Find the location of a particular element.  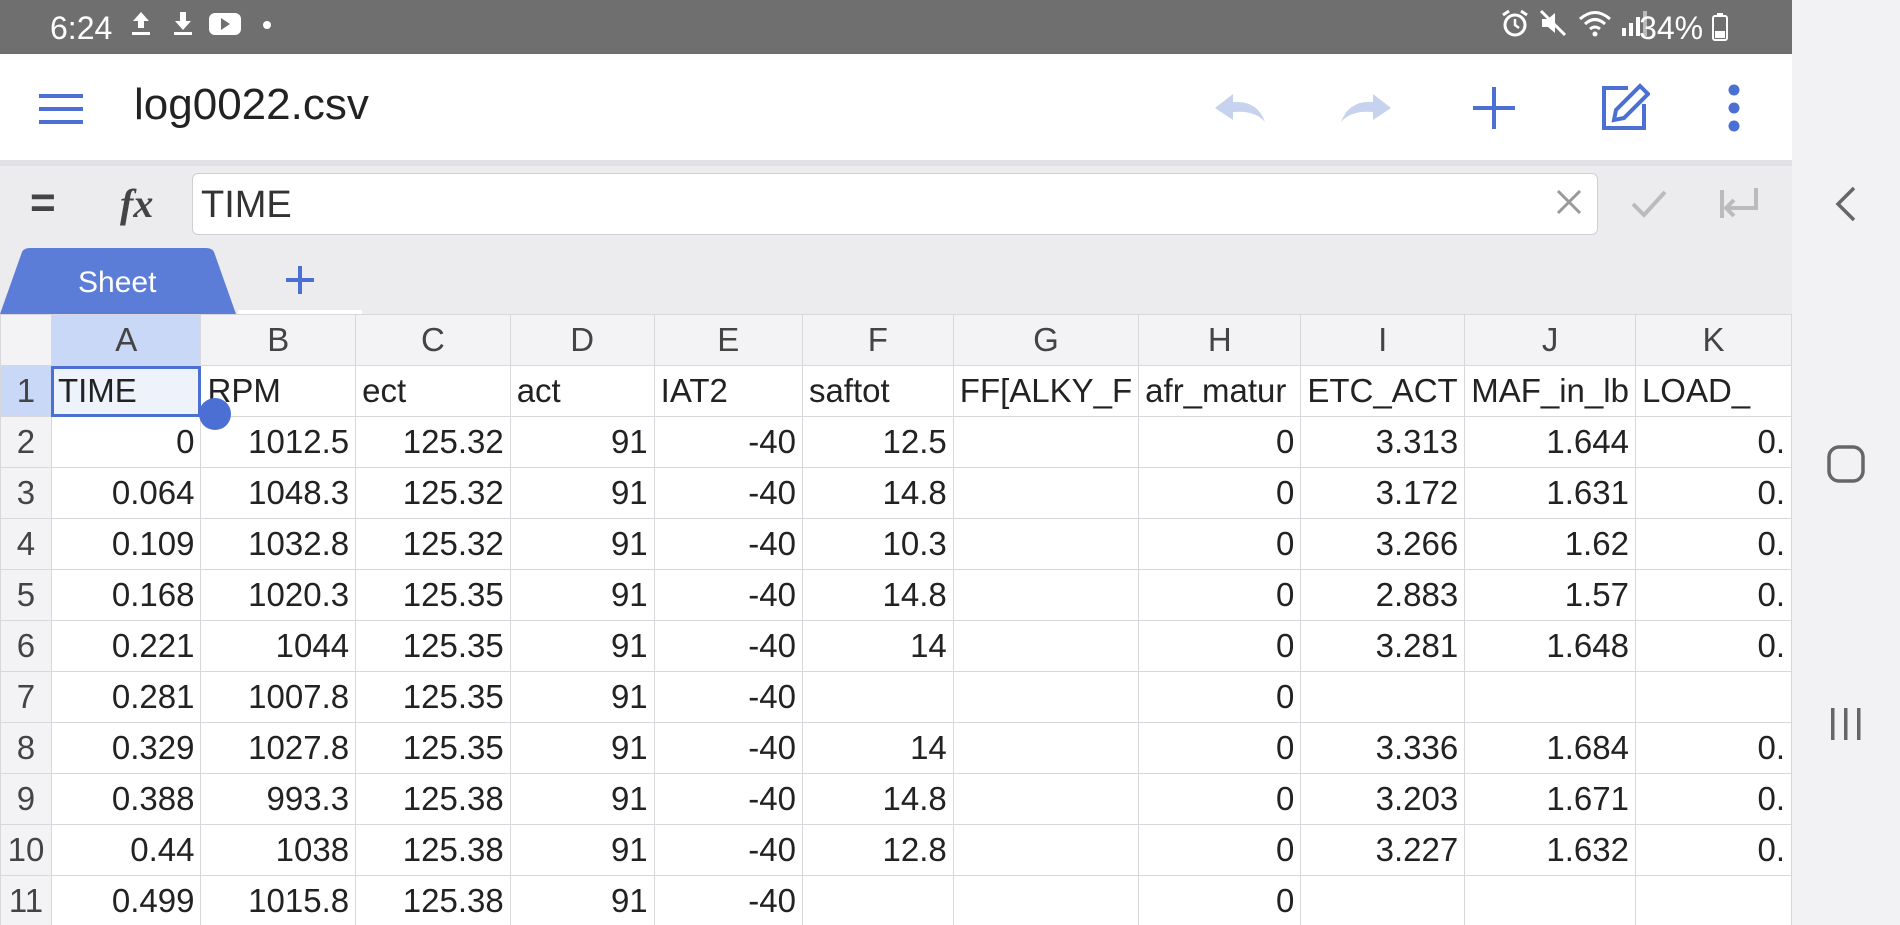

cell: 1.684 is located at coordinates (1550, 748).